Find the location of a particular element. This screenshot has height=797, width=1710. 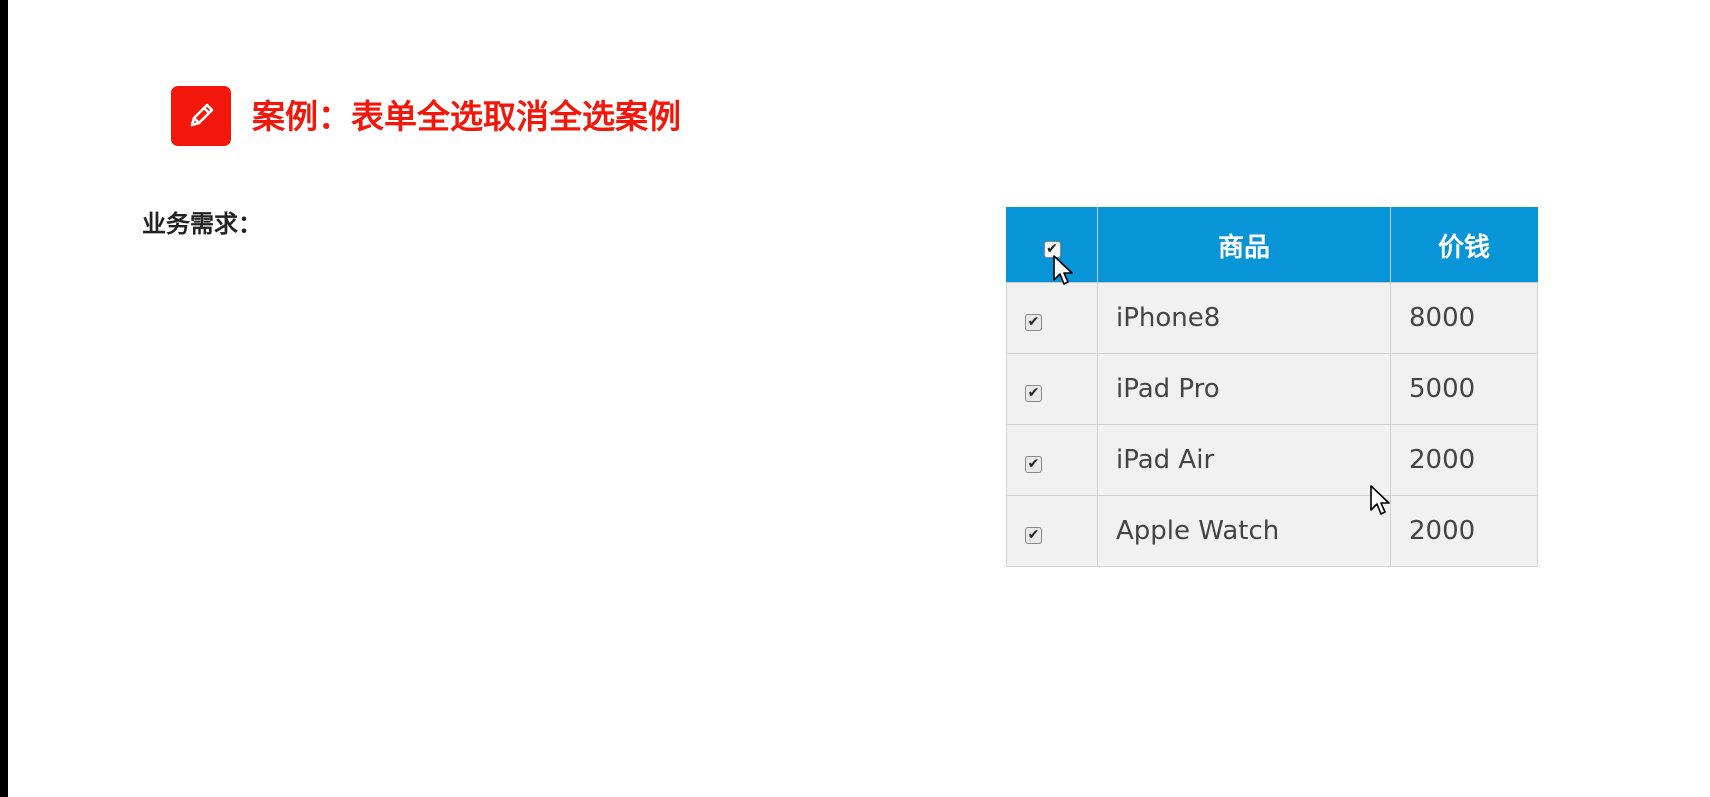

product-cell: iPhone8 is located at coordinates (1244, 318).